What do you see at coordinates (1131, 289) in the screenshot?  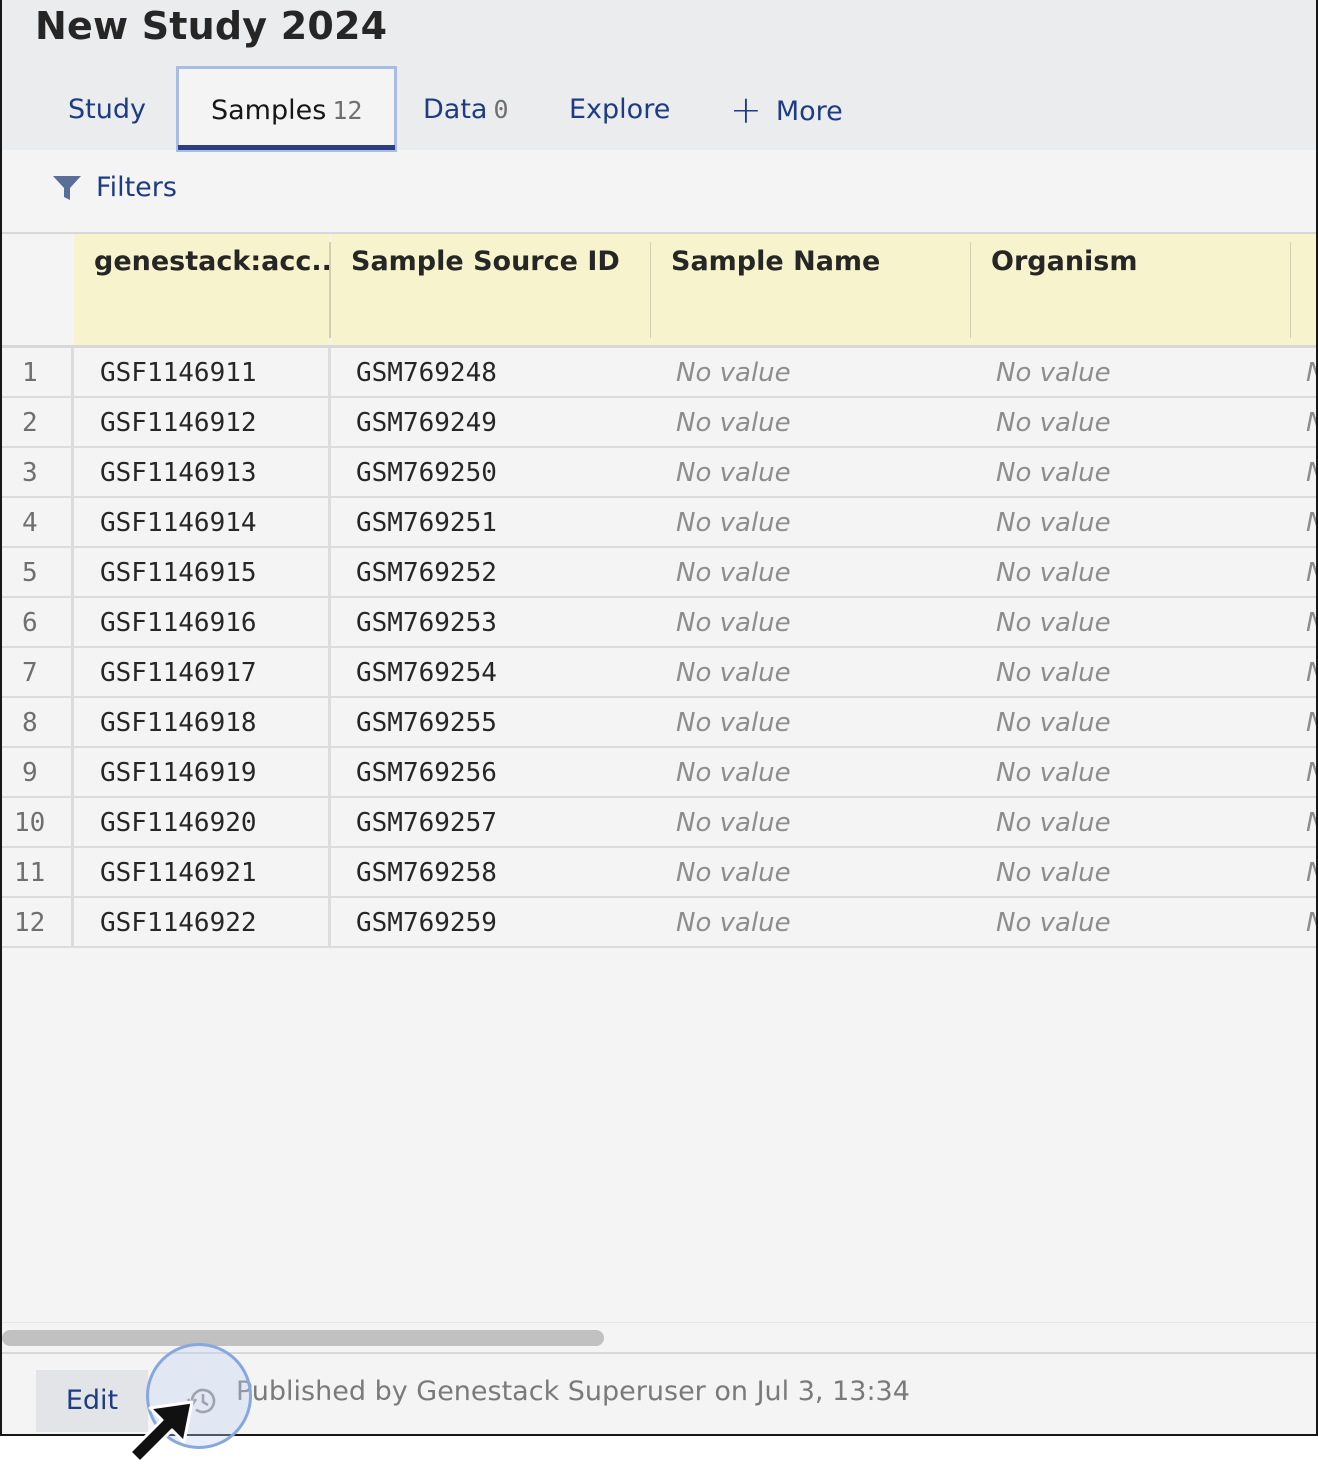 I see `column-header-organism: Organism` at bounding box center [1131, 289].